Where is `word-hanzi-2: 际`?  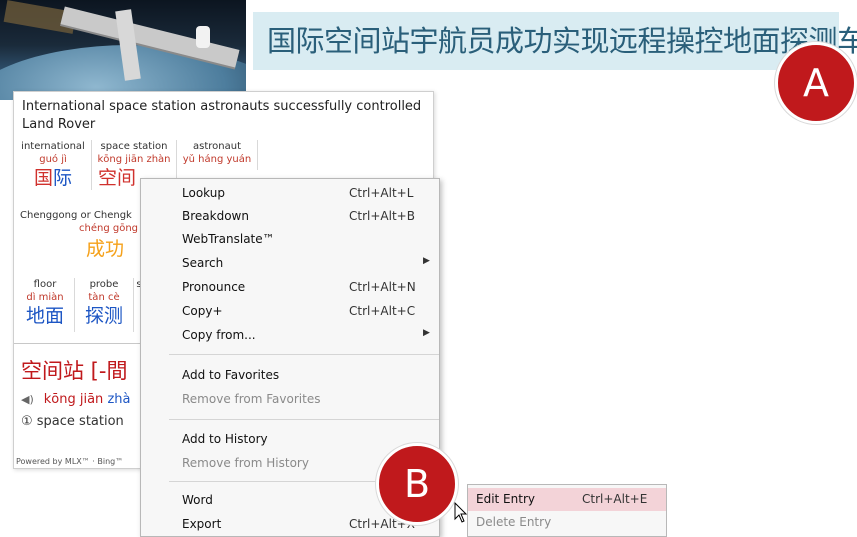 word-hanzi-2: 际 is located at coordinates (63, 178).